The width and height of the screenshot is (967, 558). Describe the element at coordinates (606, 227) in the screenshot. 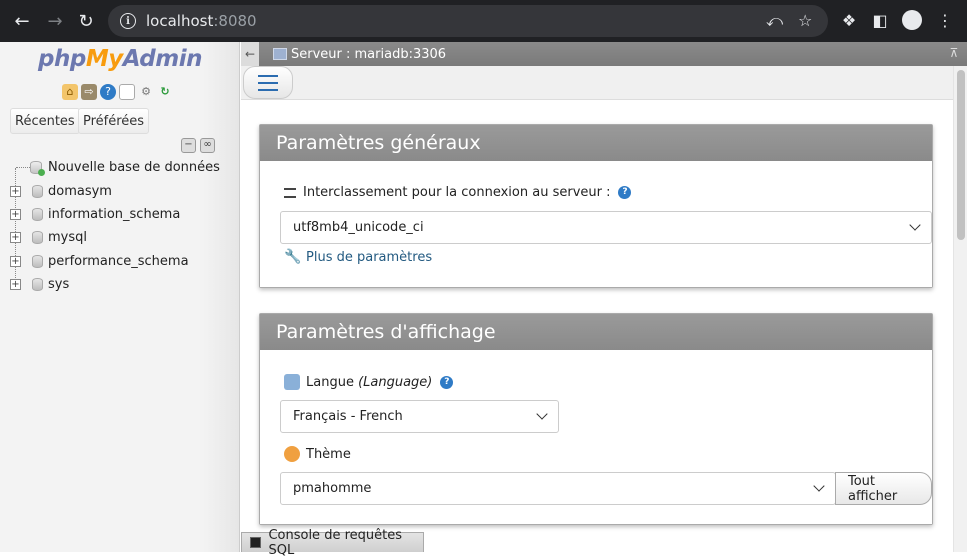

I see `collation-select: utf8mb4_unicode_ci` at that location.